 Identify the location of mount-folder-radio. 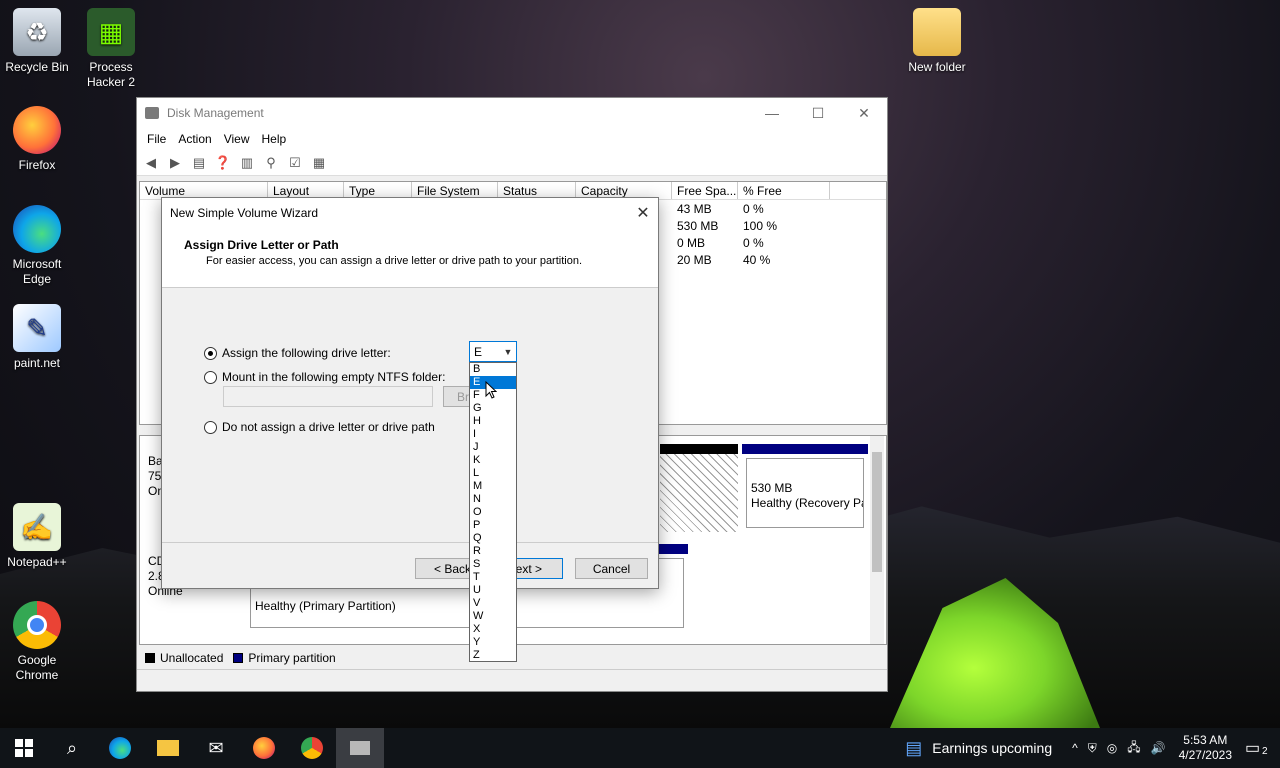
(210, 377).